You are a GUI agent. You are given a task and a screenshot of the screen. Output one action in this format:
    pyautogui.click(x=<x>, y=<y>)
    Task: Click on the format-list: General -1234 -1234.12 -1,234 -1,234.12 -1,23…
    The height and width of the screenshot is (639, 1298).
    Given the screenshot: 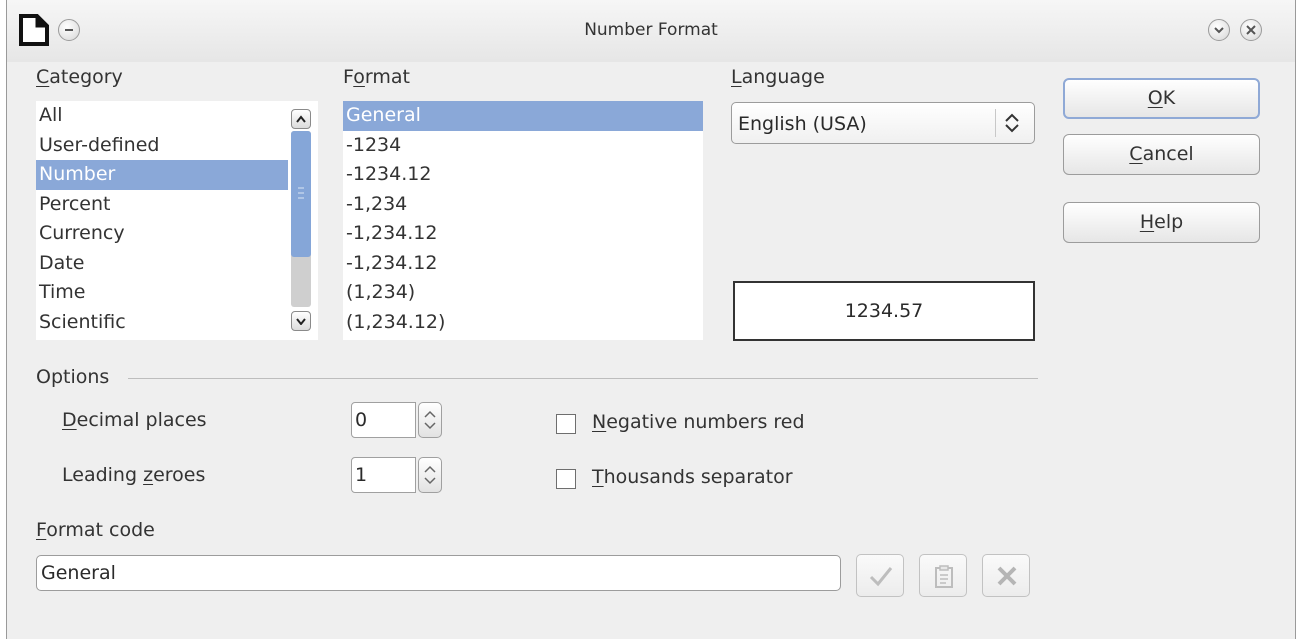 What is the action you would take?
    pyautogui.click(x=523, y=220)
    